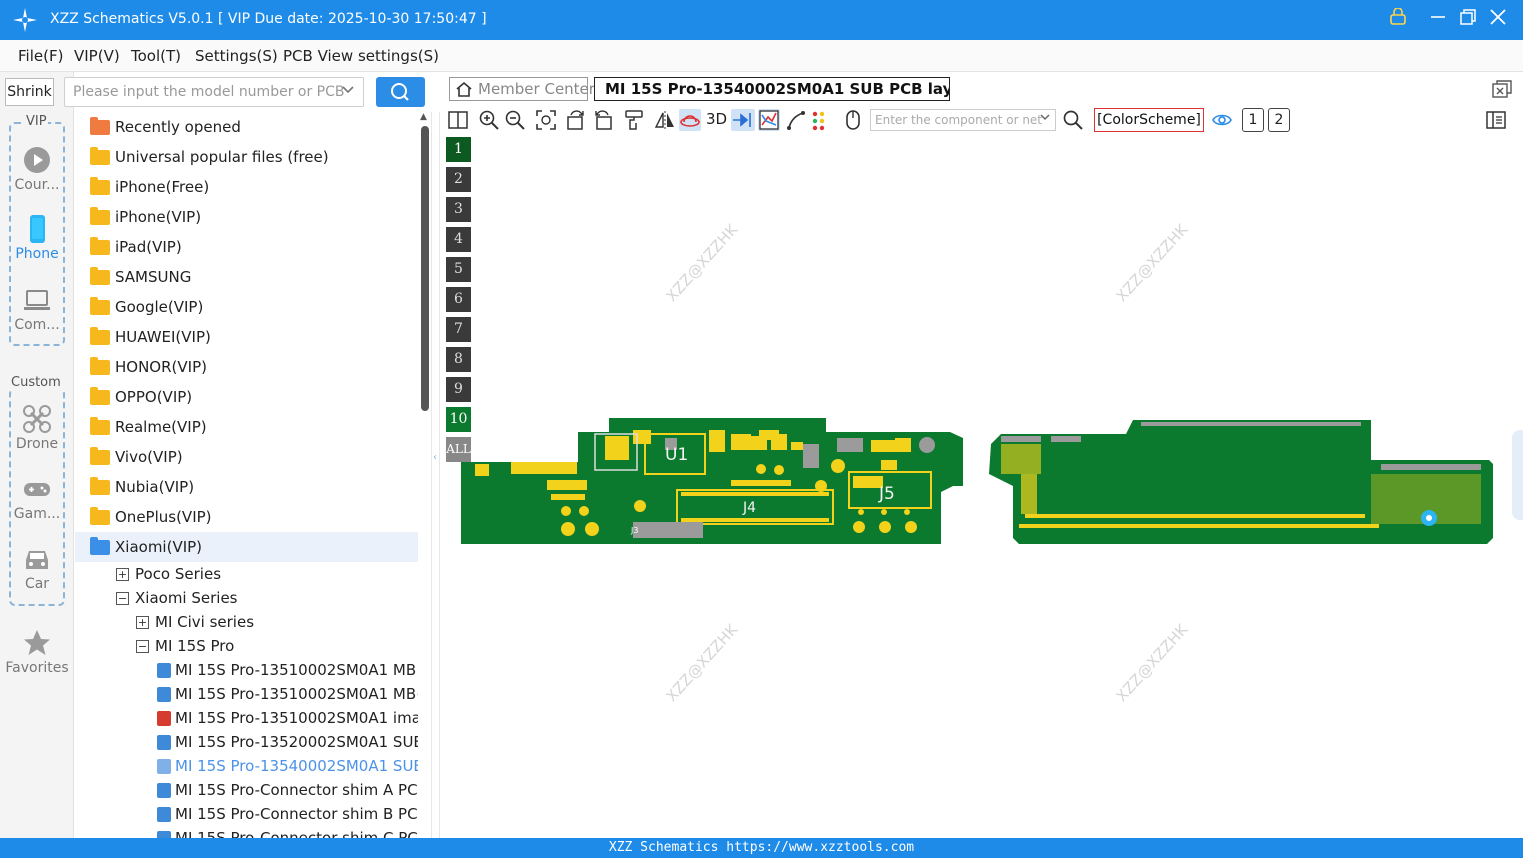 The image size is (1523, 858). I want to click on lock-icon, so click(1398, 19).